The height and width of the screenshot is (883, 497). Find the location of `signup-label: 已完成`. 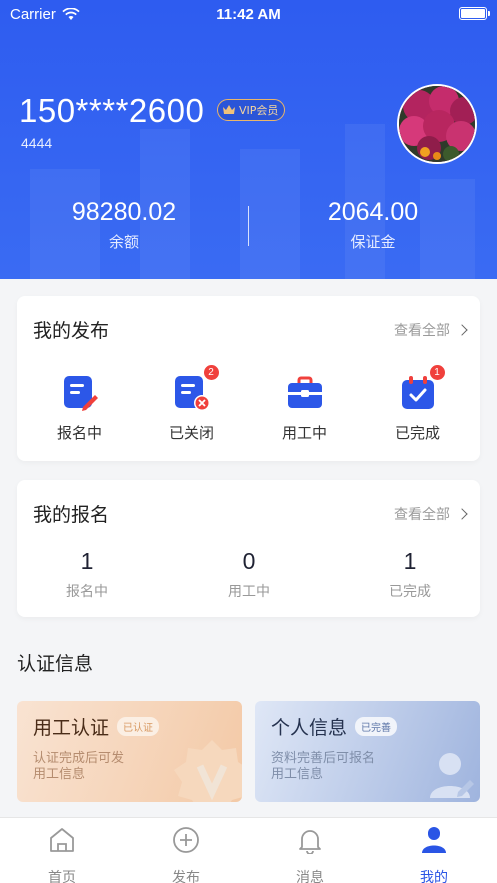

signup-label: 已完成 is located at coordinates (410, 592).